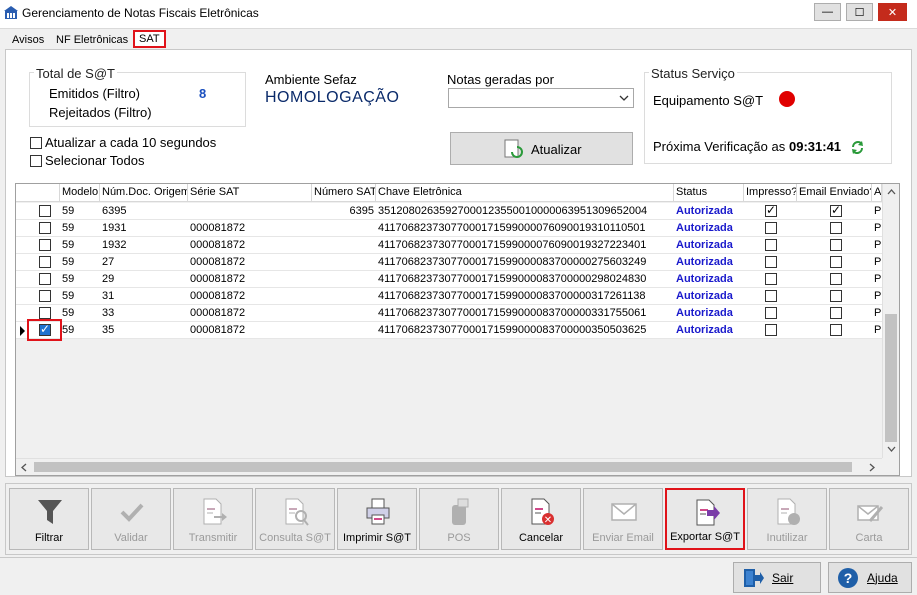  I want to click on grid-header-num-doc: Núm.Doc. Origem, so click(144, 193).